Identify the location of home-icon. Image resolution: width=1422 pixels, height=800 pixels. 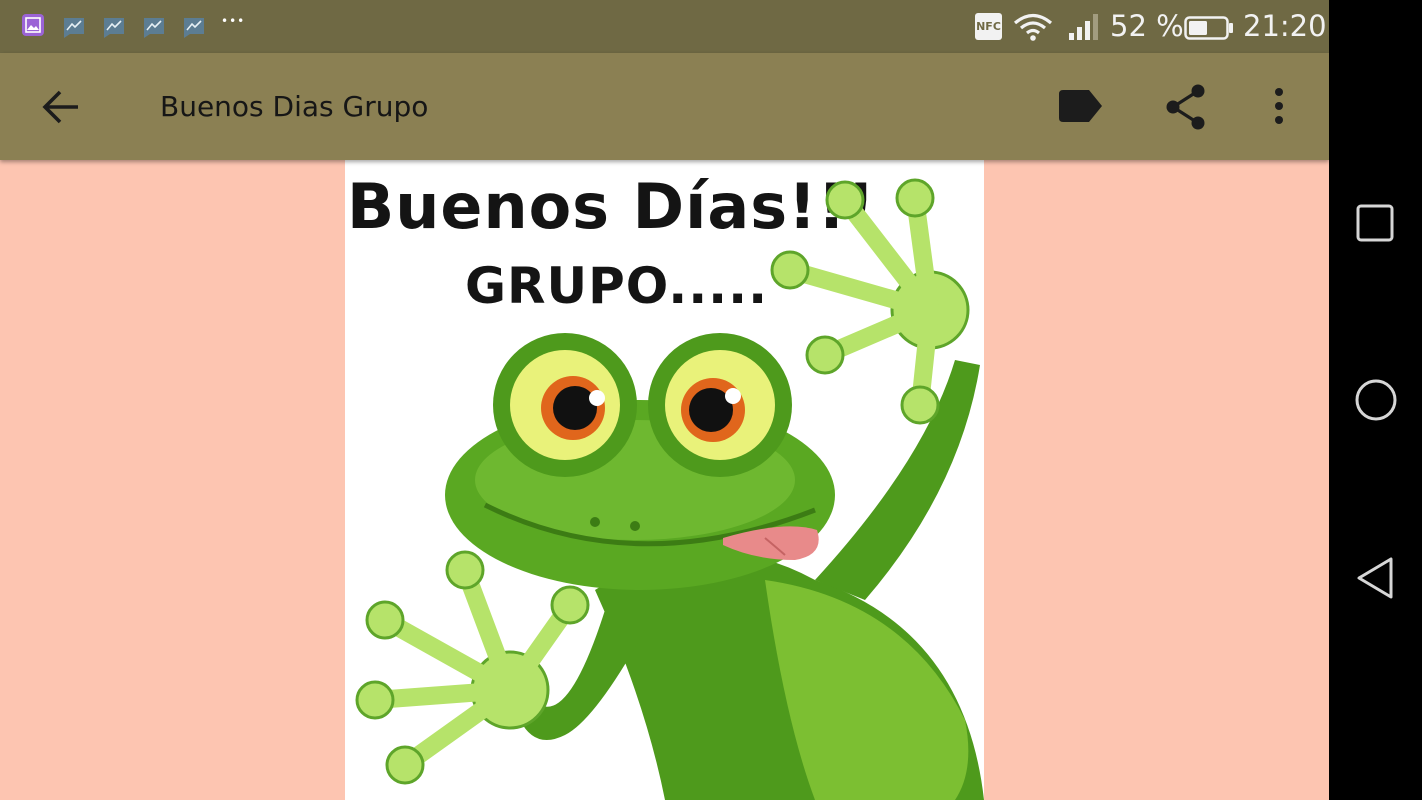
(1376, 400).